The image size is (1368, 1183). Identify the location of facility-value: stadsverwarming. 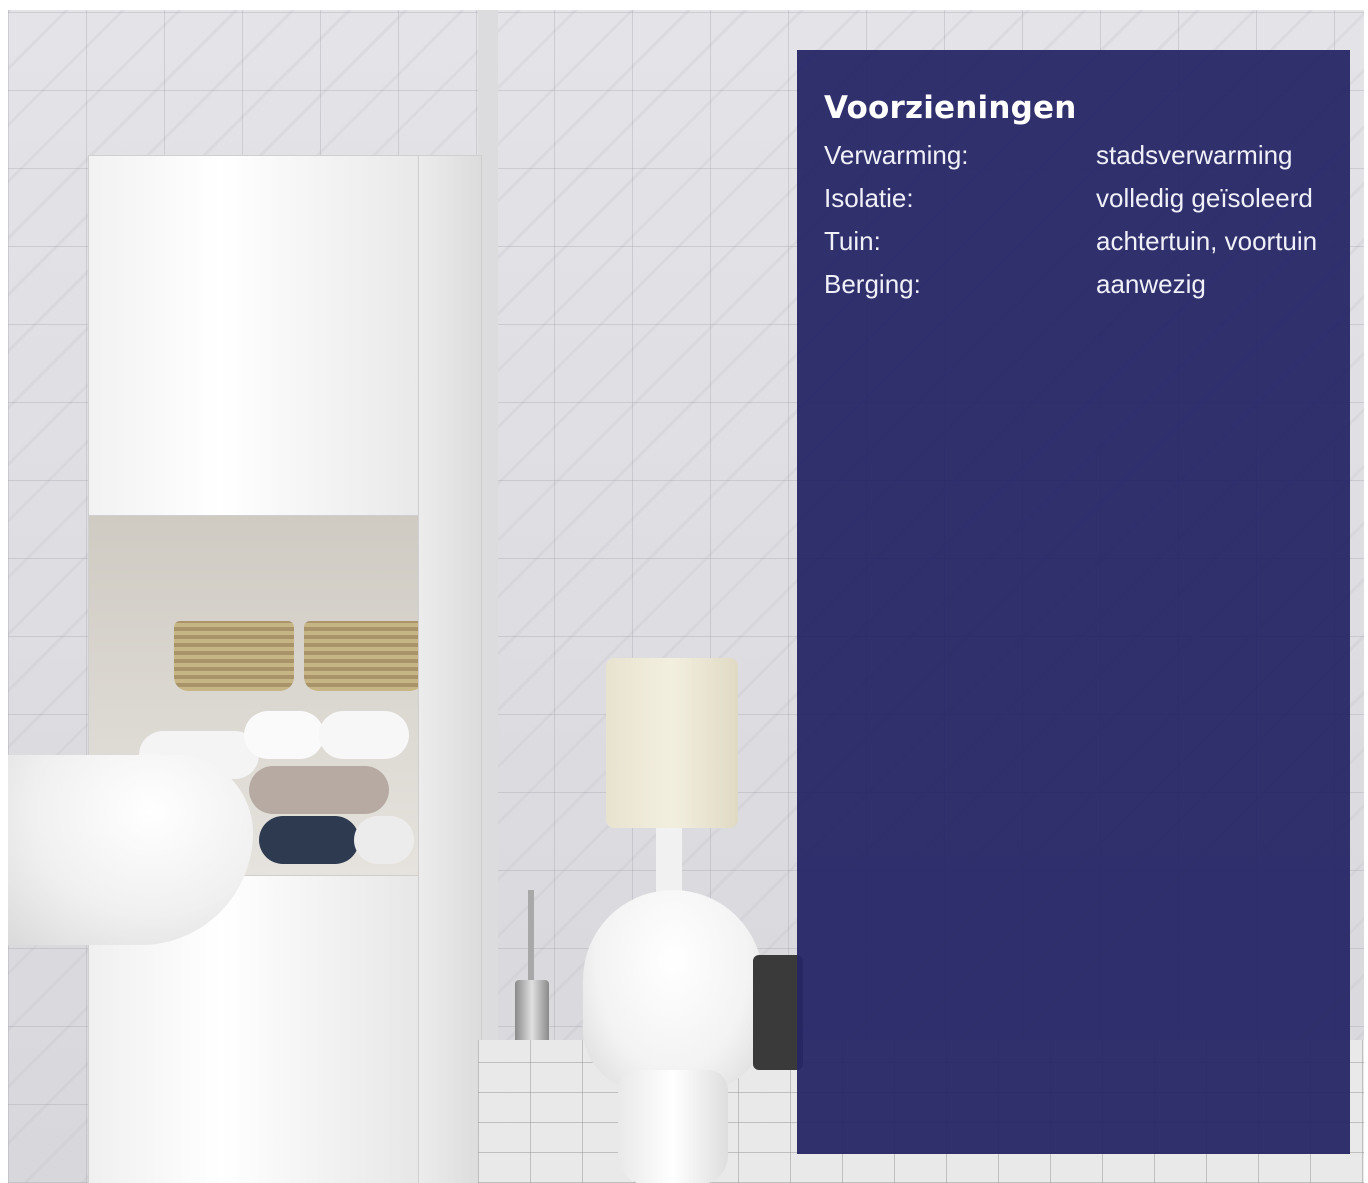
(1194, 155).